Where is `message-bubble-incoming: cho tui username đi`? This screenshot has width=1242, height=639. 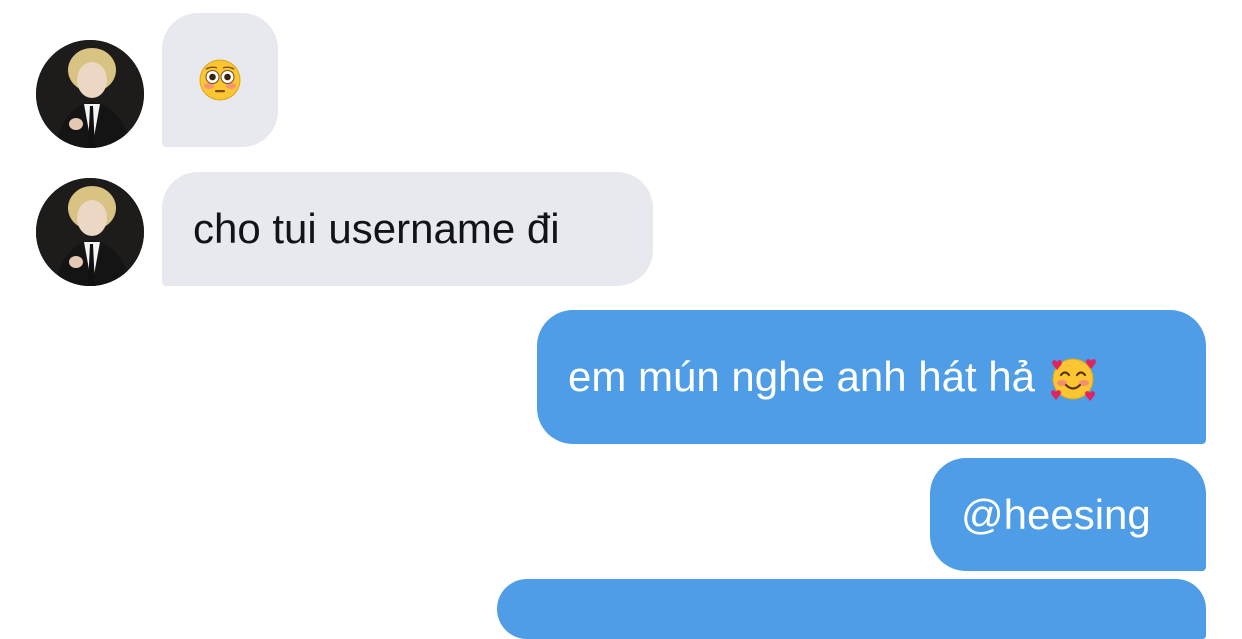 message-bubble-incoming: cho tui username đi is located at coordinates (407, 229).